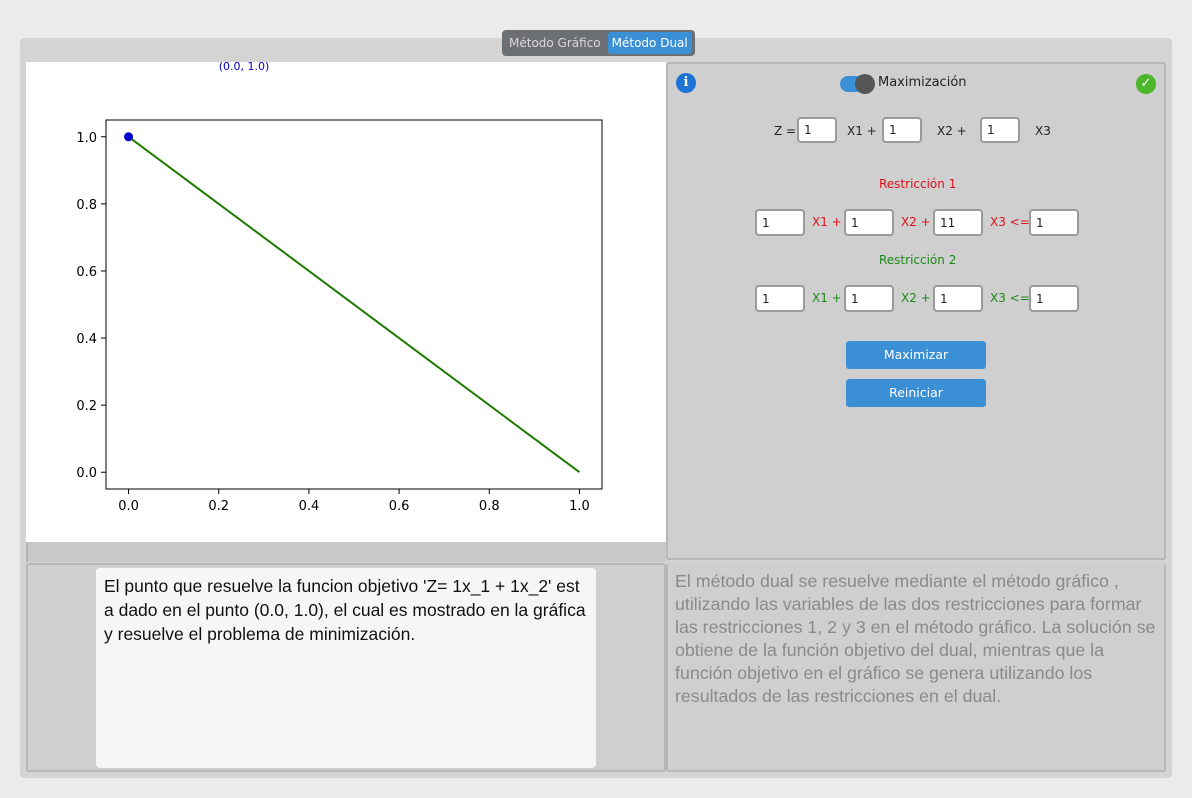 Image resolution: width=1192 pixels, height=798 pixels. Describe the element at coordinates (346, 552) in the screenshot. I see `plot-strip` at that location.